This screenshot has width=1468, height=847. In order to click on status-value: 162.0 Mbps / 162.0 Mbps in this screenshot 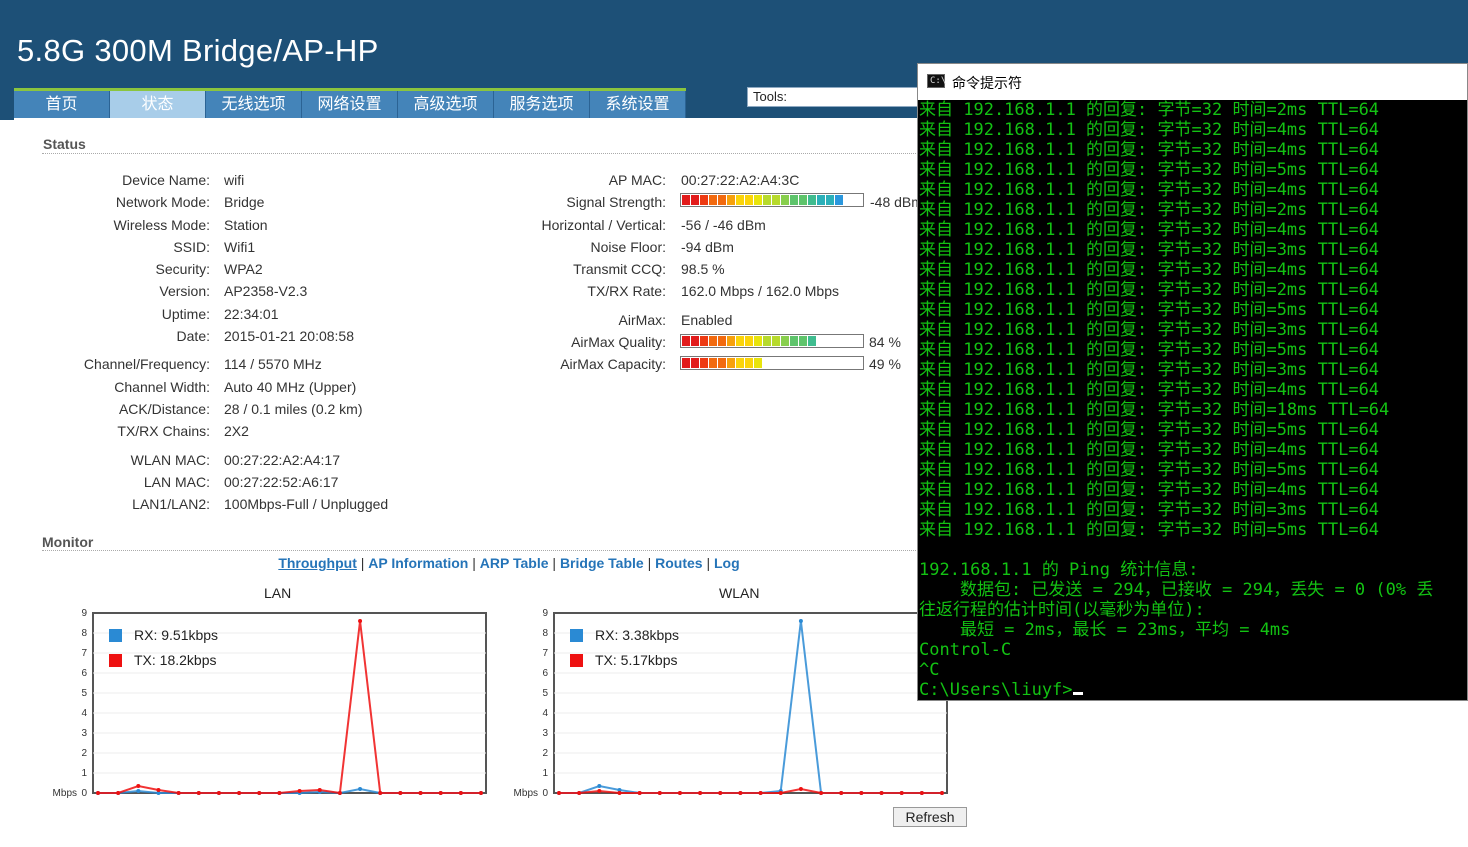, I will do `click(760, 291)`.